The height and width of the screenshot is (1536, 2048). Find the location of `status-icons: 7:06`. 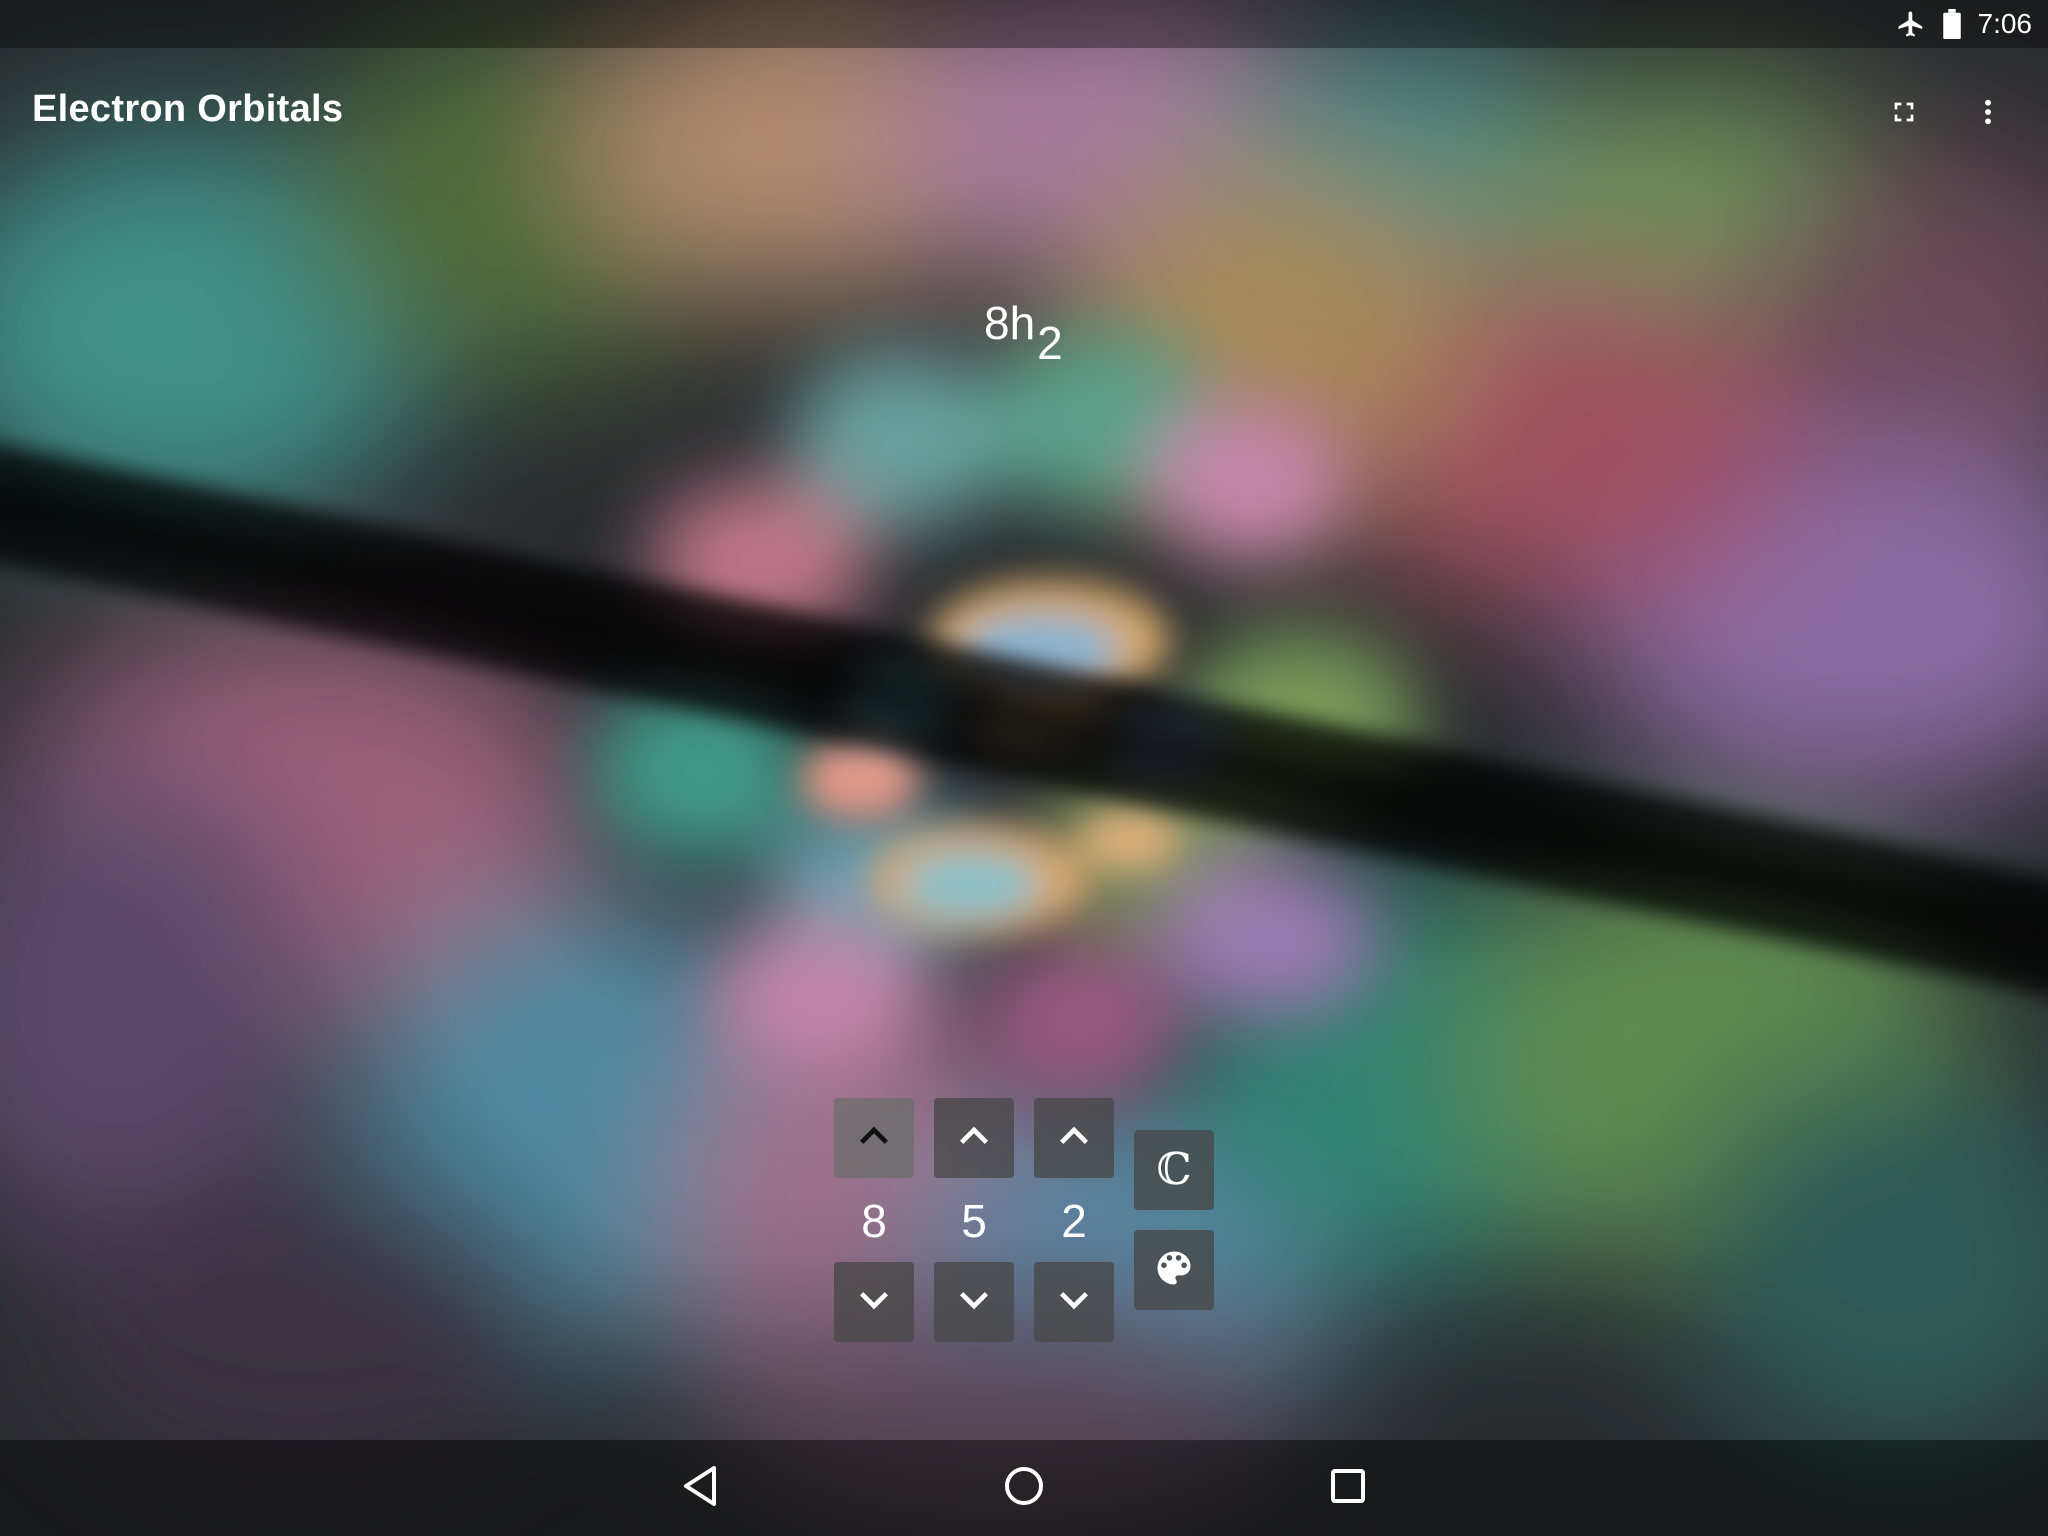

status-icons: 7:06 is located at coordinates (1964, 24).